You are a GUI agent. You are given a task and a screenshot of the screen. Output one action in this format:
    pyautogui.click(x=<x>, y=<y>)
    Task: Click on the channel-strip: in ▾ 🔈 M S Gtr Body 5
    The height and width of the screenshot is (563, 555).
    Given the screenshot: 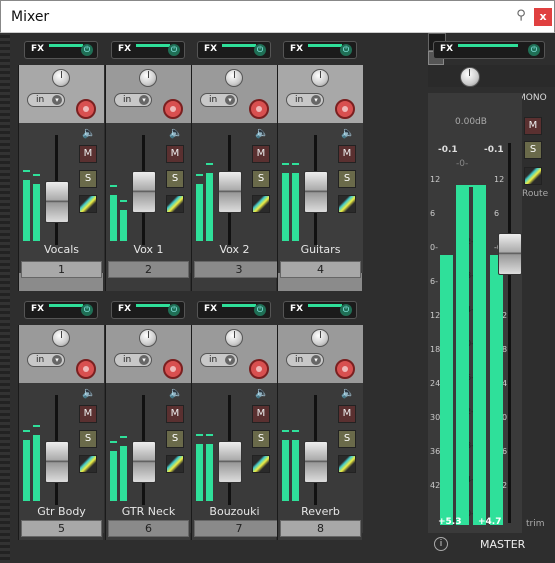 What is the action you would take?
    pyautogui.click(x=61, y=432)
    